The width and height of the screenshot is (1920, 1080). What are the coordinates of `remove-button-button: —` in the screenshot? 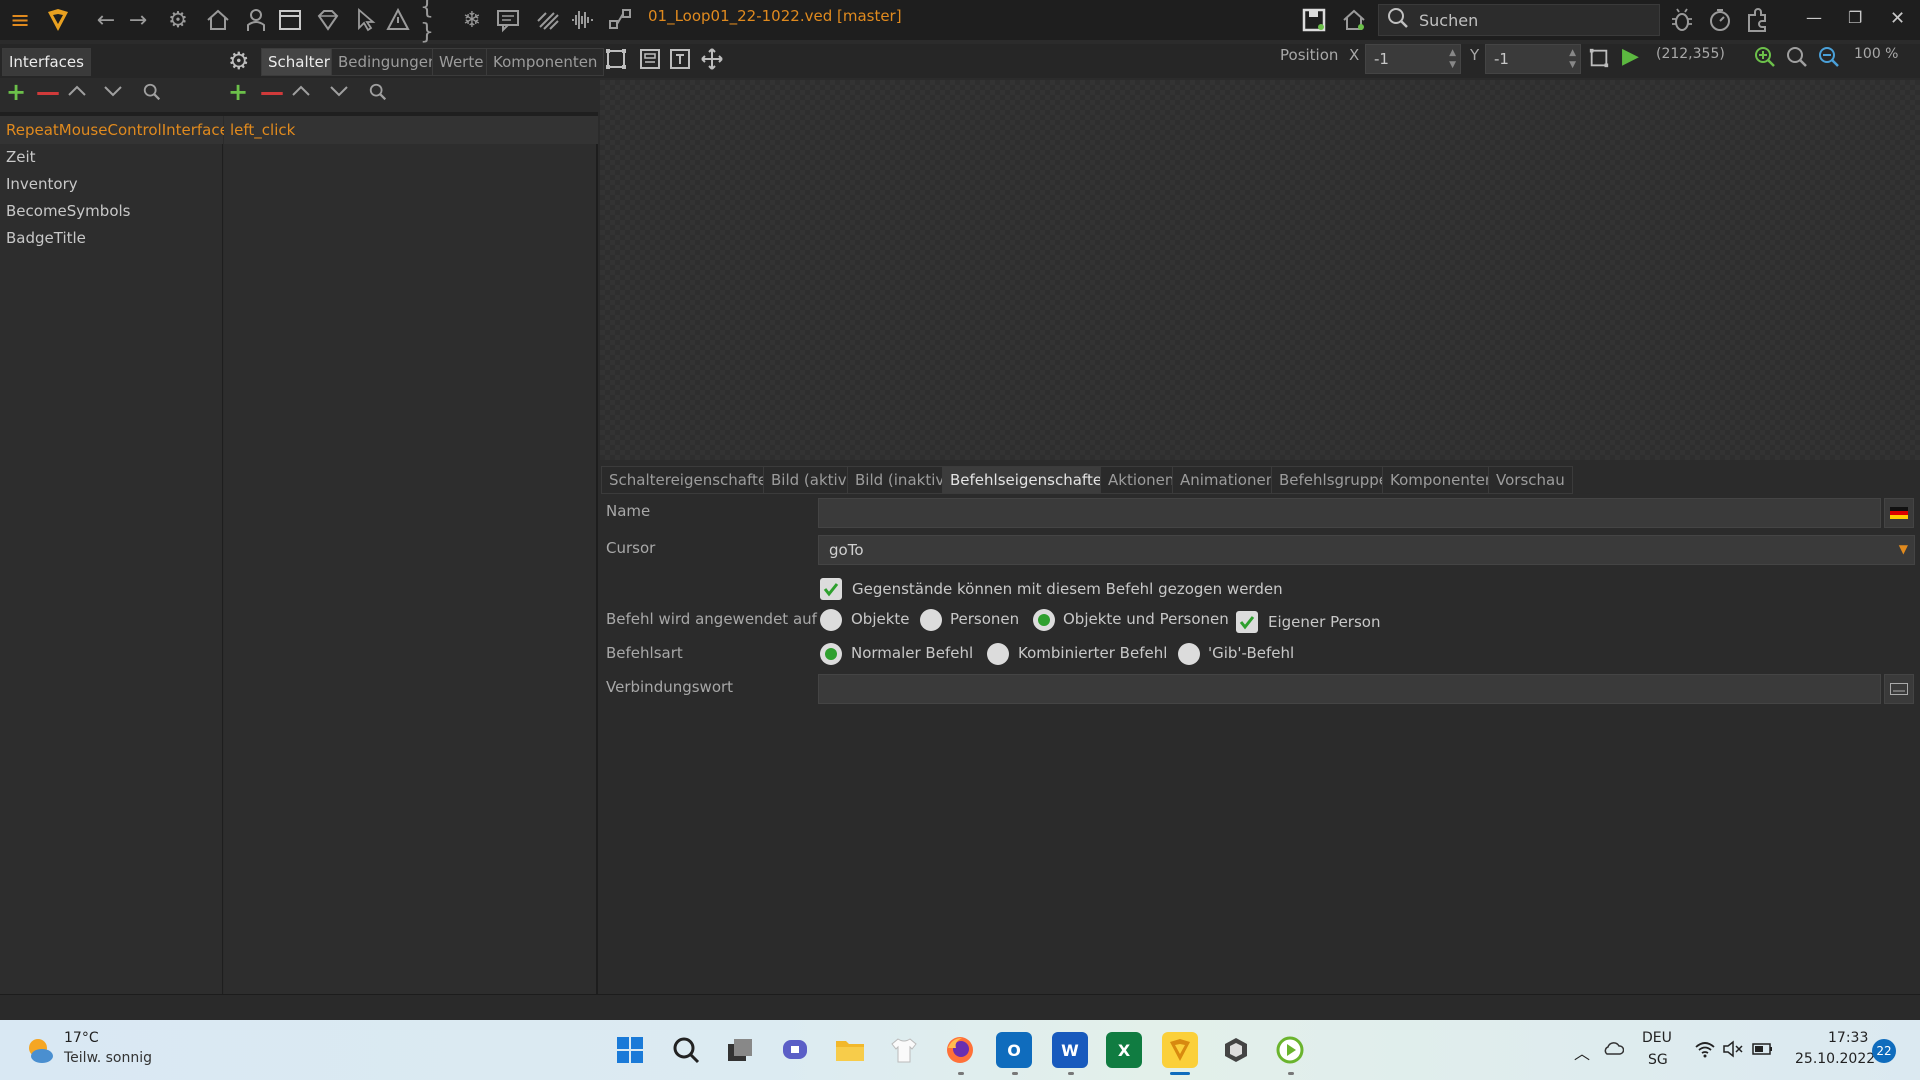 It's located at (272, 92).